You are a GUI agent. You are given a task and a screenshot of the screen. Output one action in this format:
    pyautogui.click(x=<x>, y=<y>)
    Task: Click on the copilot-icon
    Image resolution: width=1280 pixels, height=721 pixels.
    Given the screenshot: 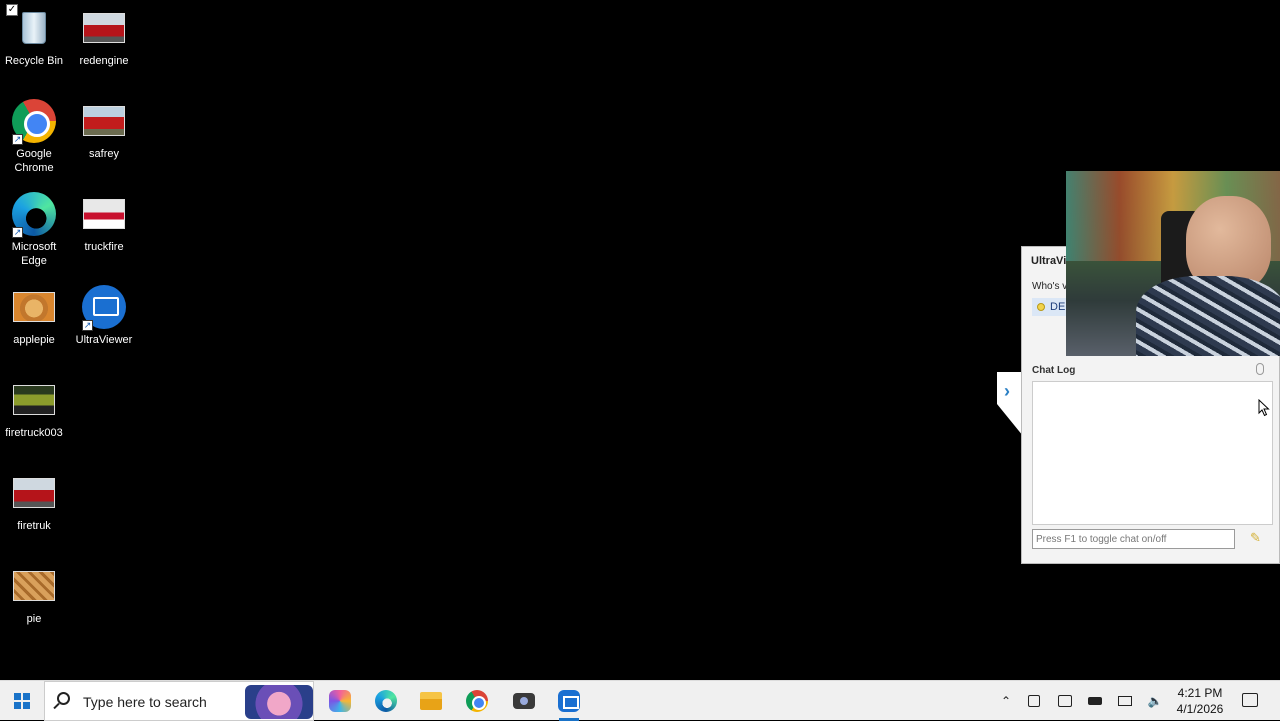 What is the action you would take?
    pyautogui.click(x=340, y=701)
    